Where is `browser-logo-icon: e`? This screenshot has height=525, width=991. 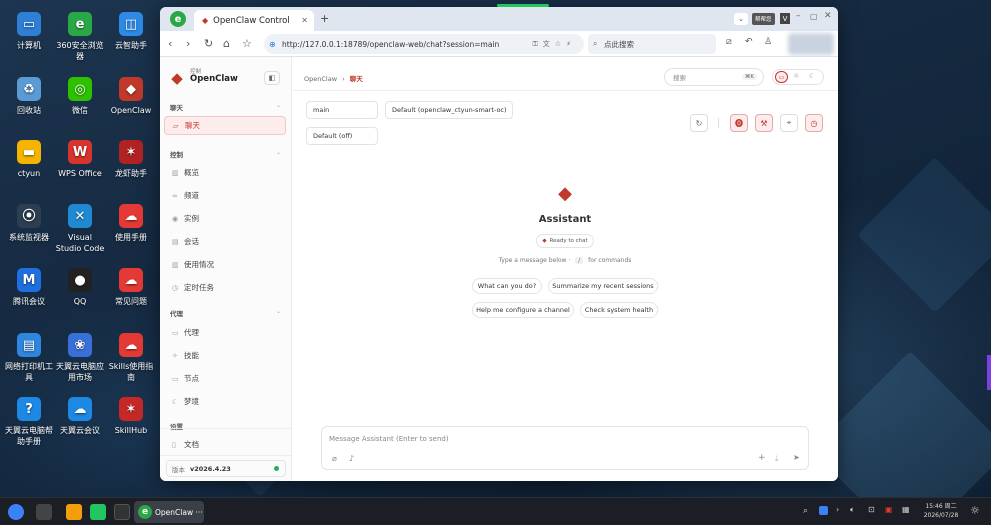
browser-logo-icon: e is located at coordinates (178, 19).